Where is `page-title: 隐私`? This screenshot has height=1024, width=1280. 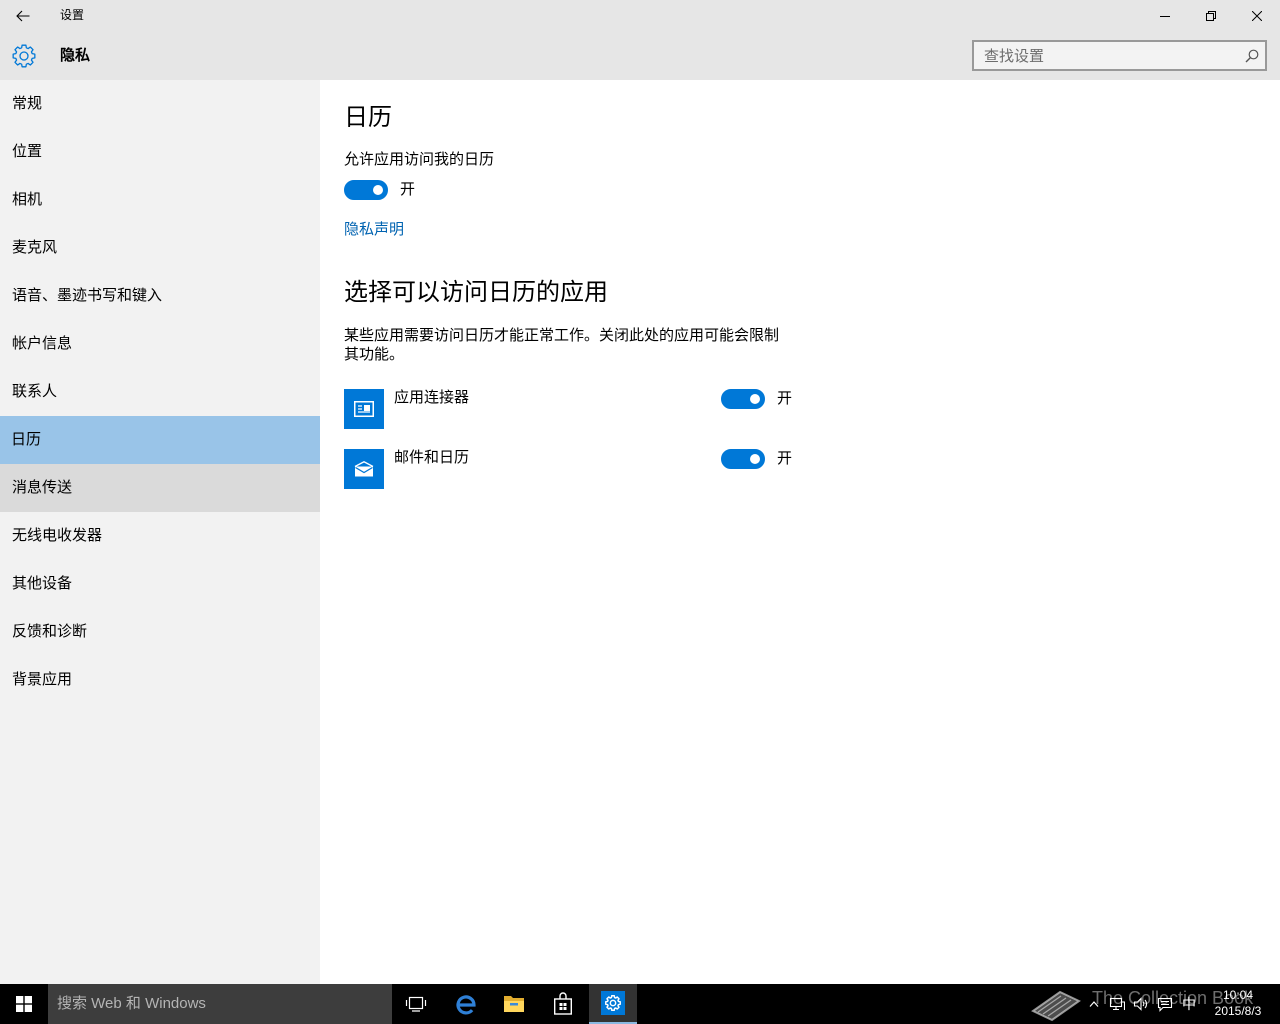
page-title: 隐私 is located at coordinates (75, 55).